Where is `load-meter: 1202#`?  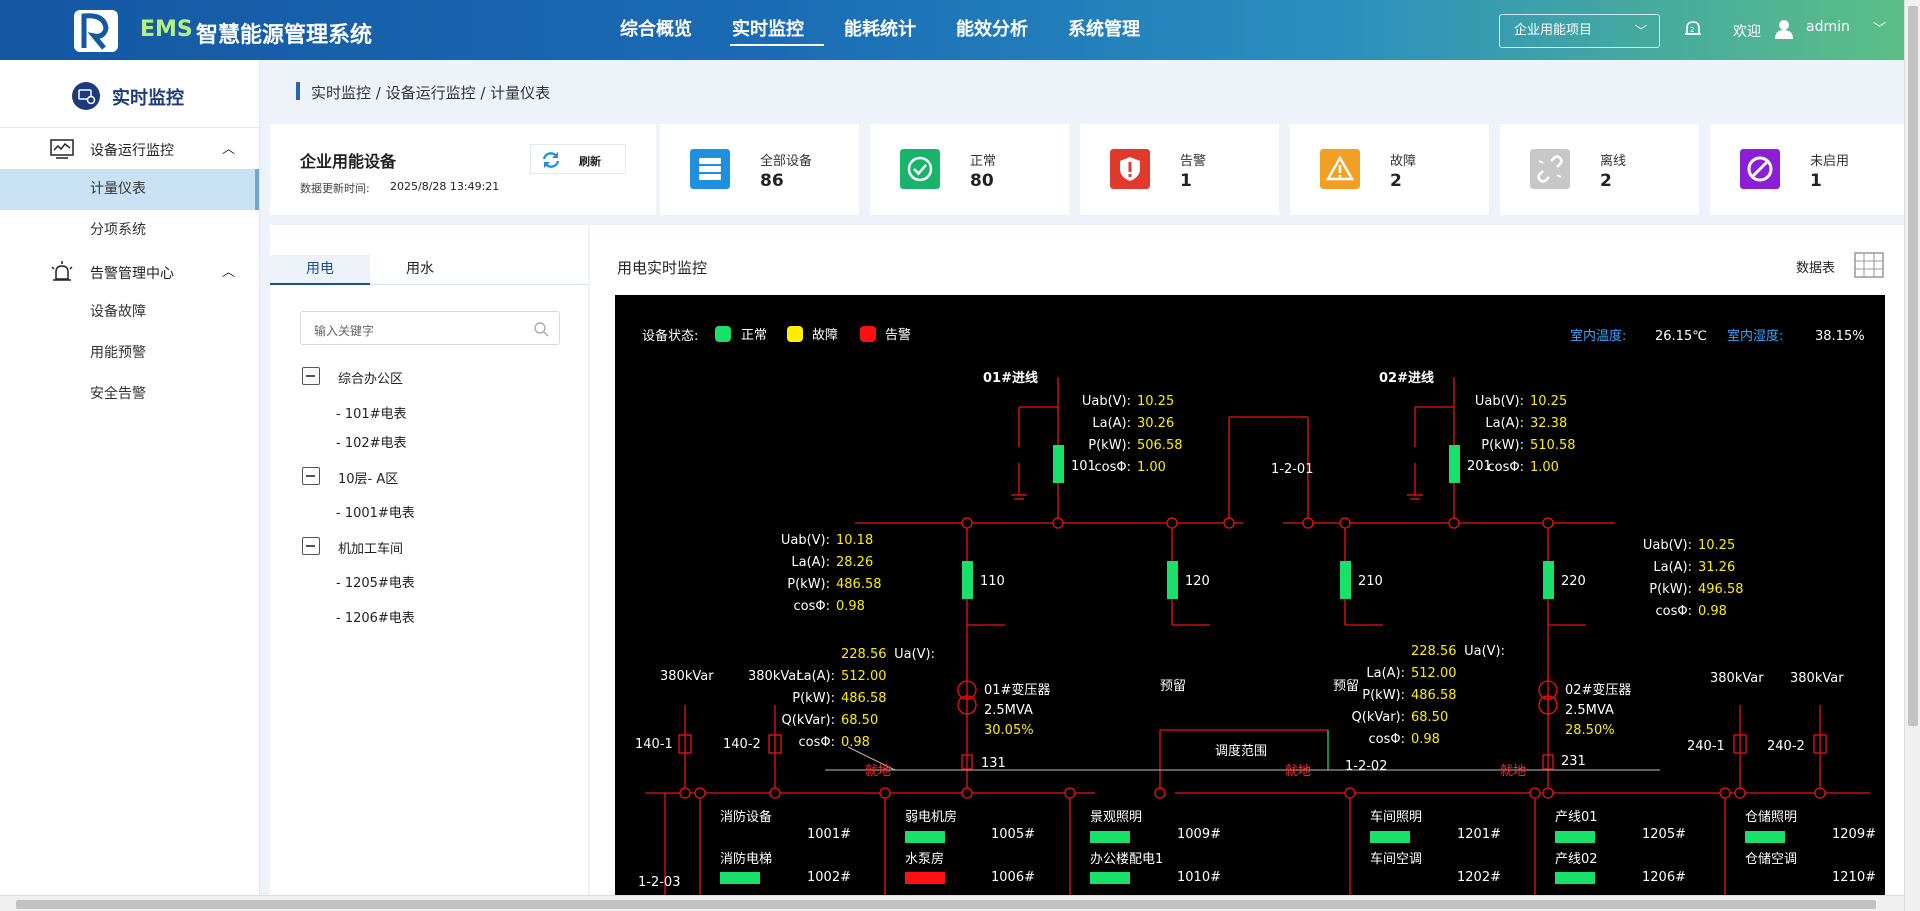 load-meter: 1202# is located at coordinates (1479, 877).